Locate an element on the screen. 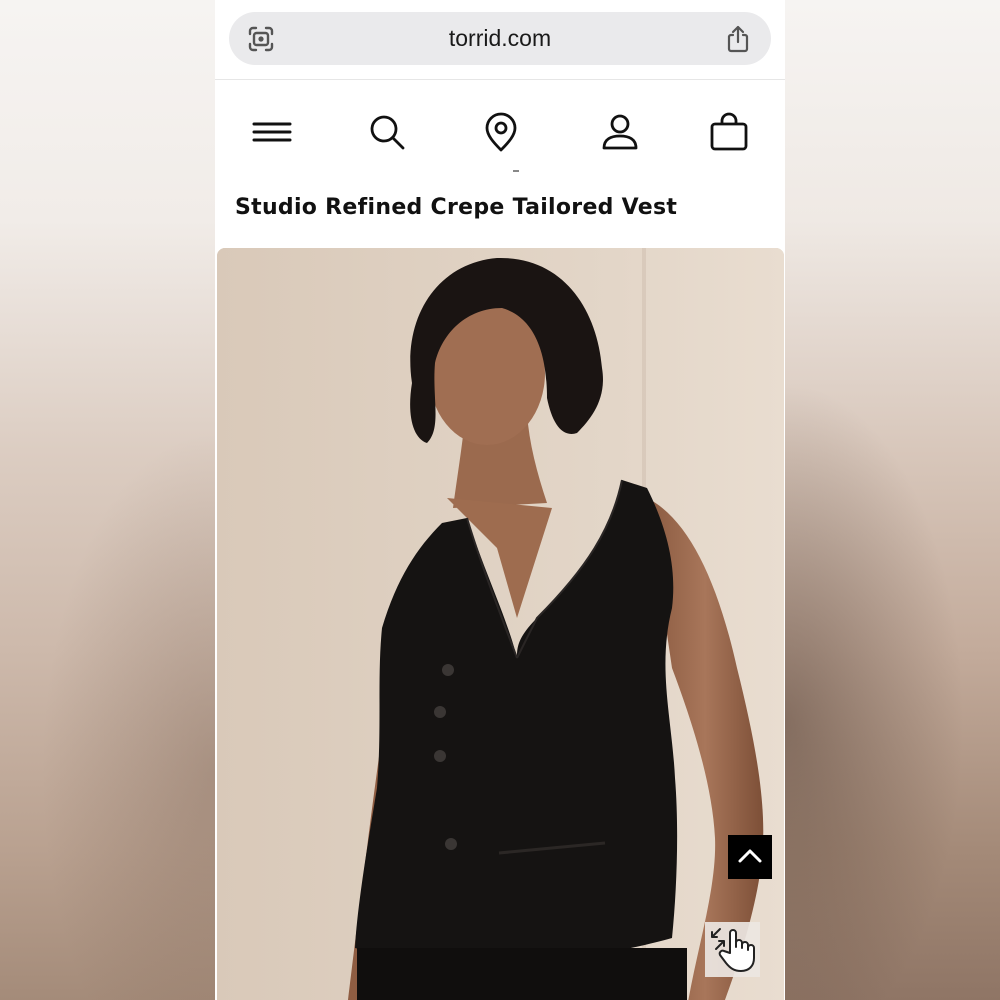 The width and height of the screenshot is (1000, 1000). account-icon is located at coordinates (620, 132).